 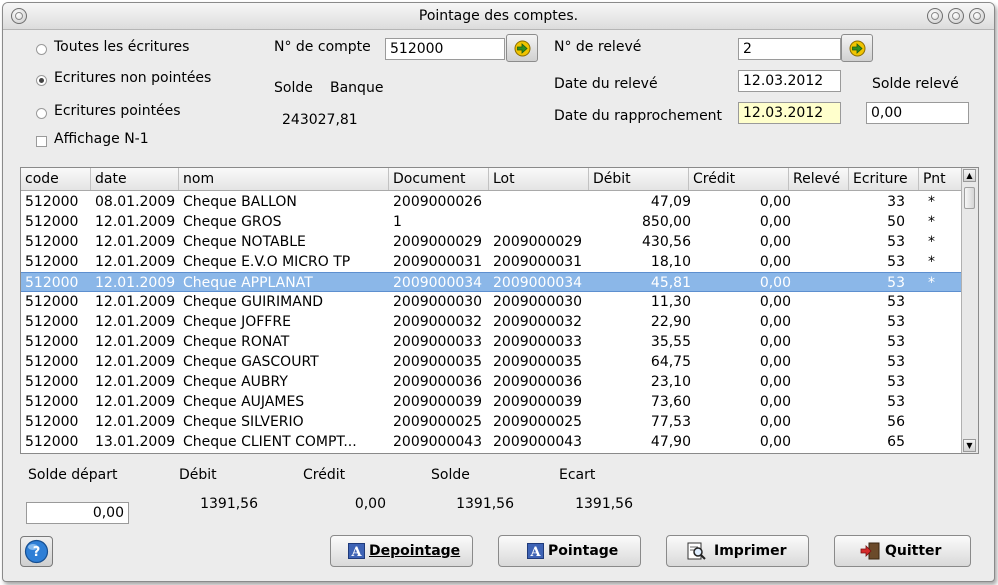 I want to click on col-header-ecriture: Ecriture, so click(x=884, y=179).